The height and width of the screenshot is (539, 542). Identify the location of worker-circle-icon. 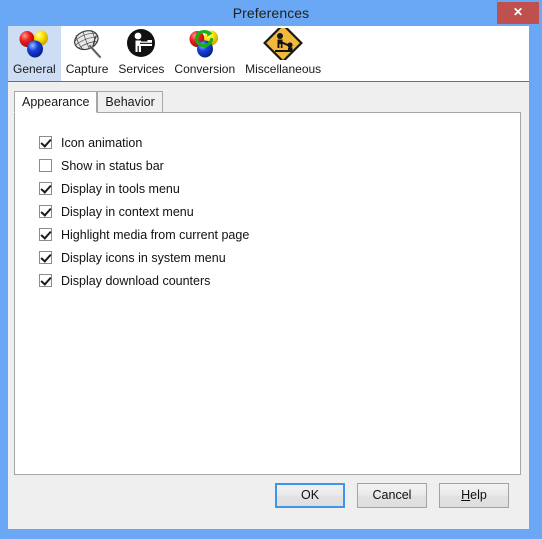
(141, 44).